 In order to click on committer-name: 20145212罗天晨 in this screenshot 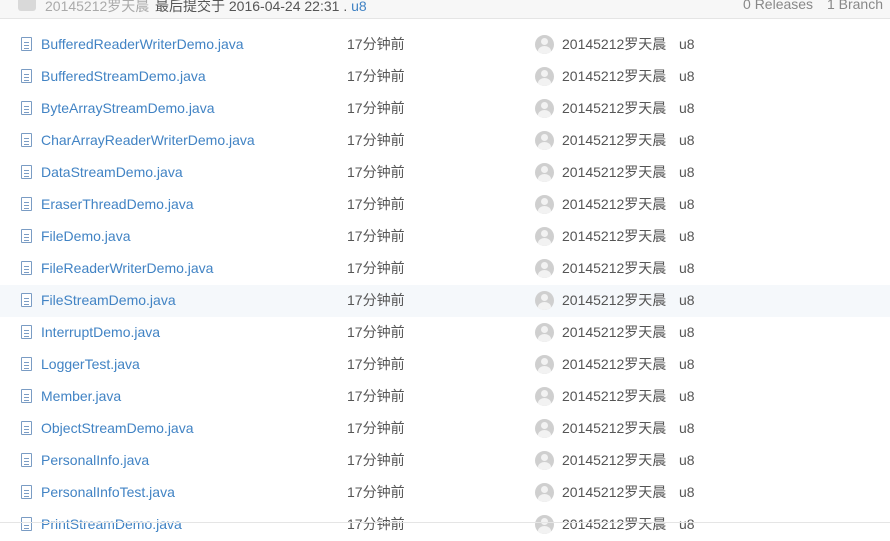, I will do `click(97, 8)`.